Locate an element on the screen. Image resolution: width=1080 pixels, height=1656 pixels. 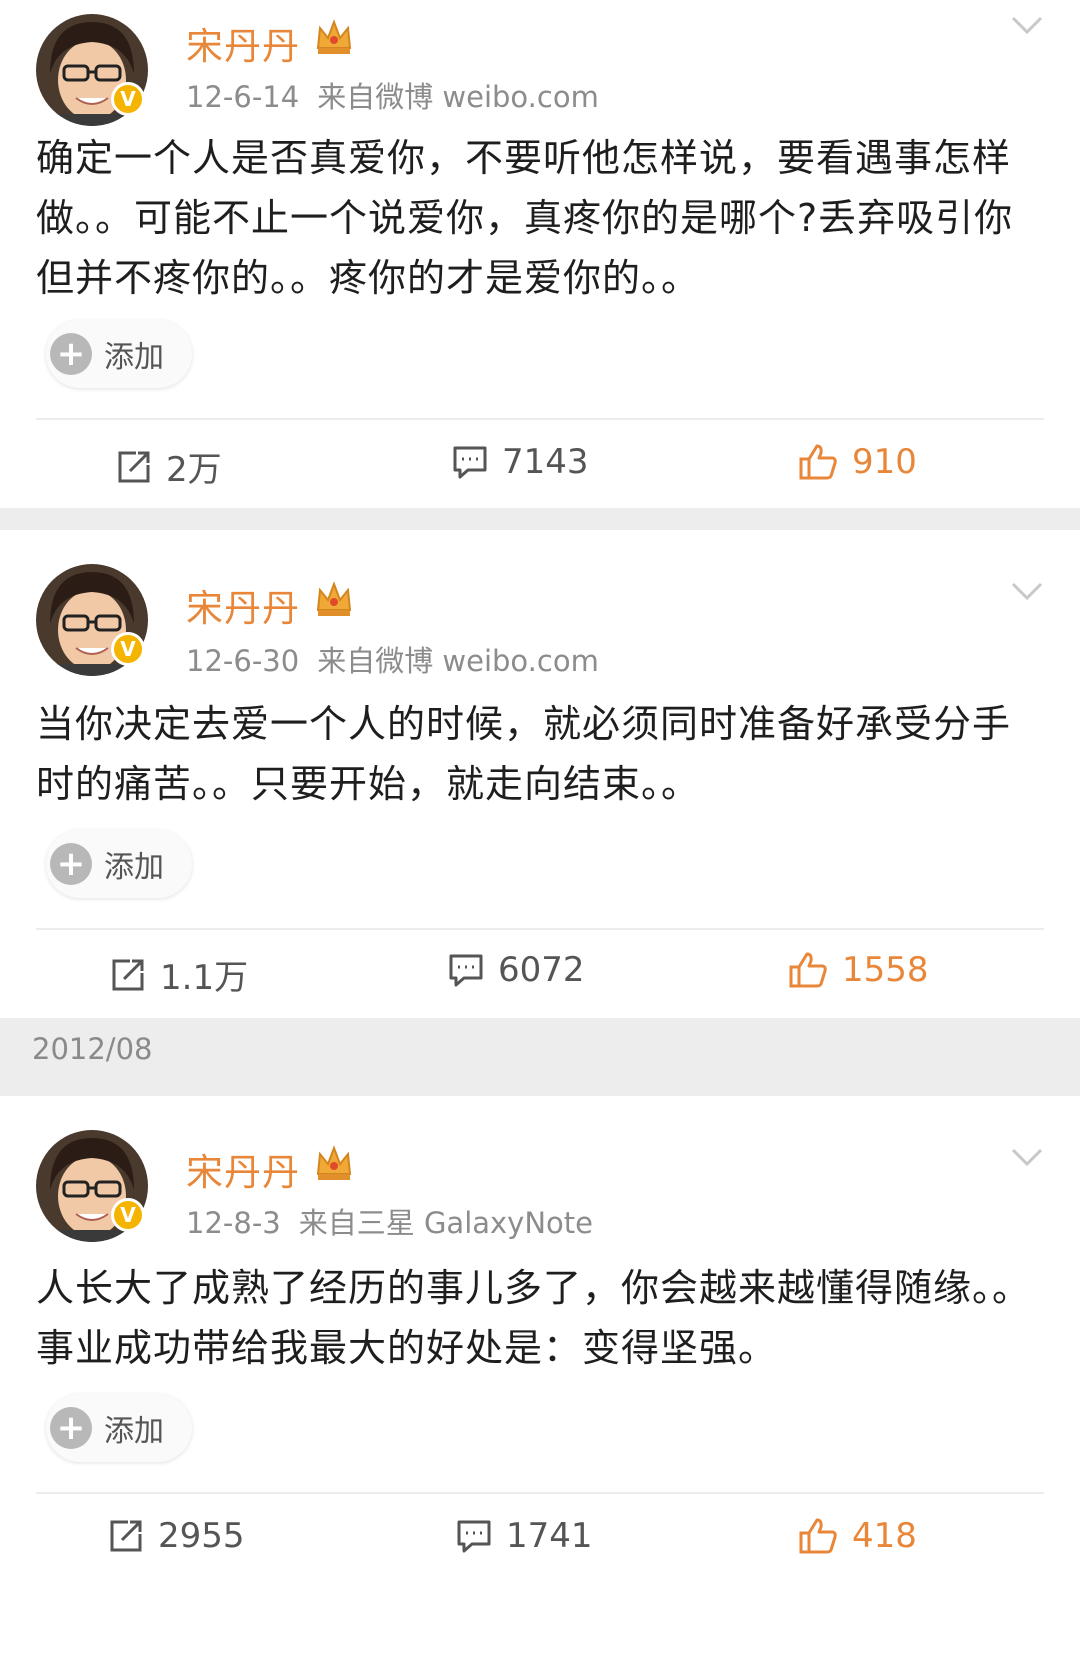
post-meta: 12-8-3 来自三星 GalaxyNote is located at coordinates (389, 1221).